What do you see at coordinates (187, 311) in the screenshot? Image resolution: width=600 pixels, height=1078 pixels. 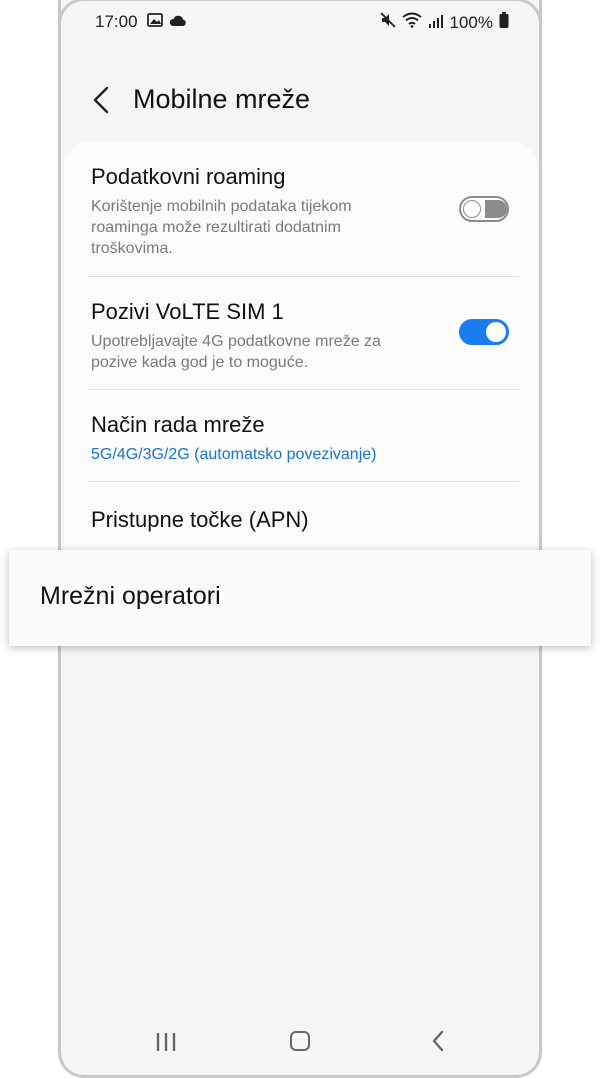 I see `setting-title: Pozivi VoLTE SIM 1` at bounding box center [187, 311].